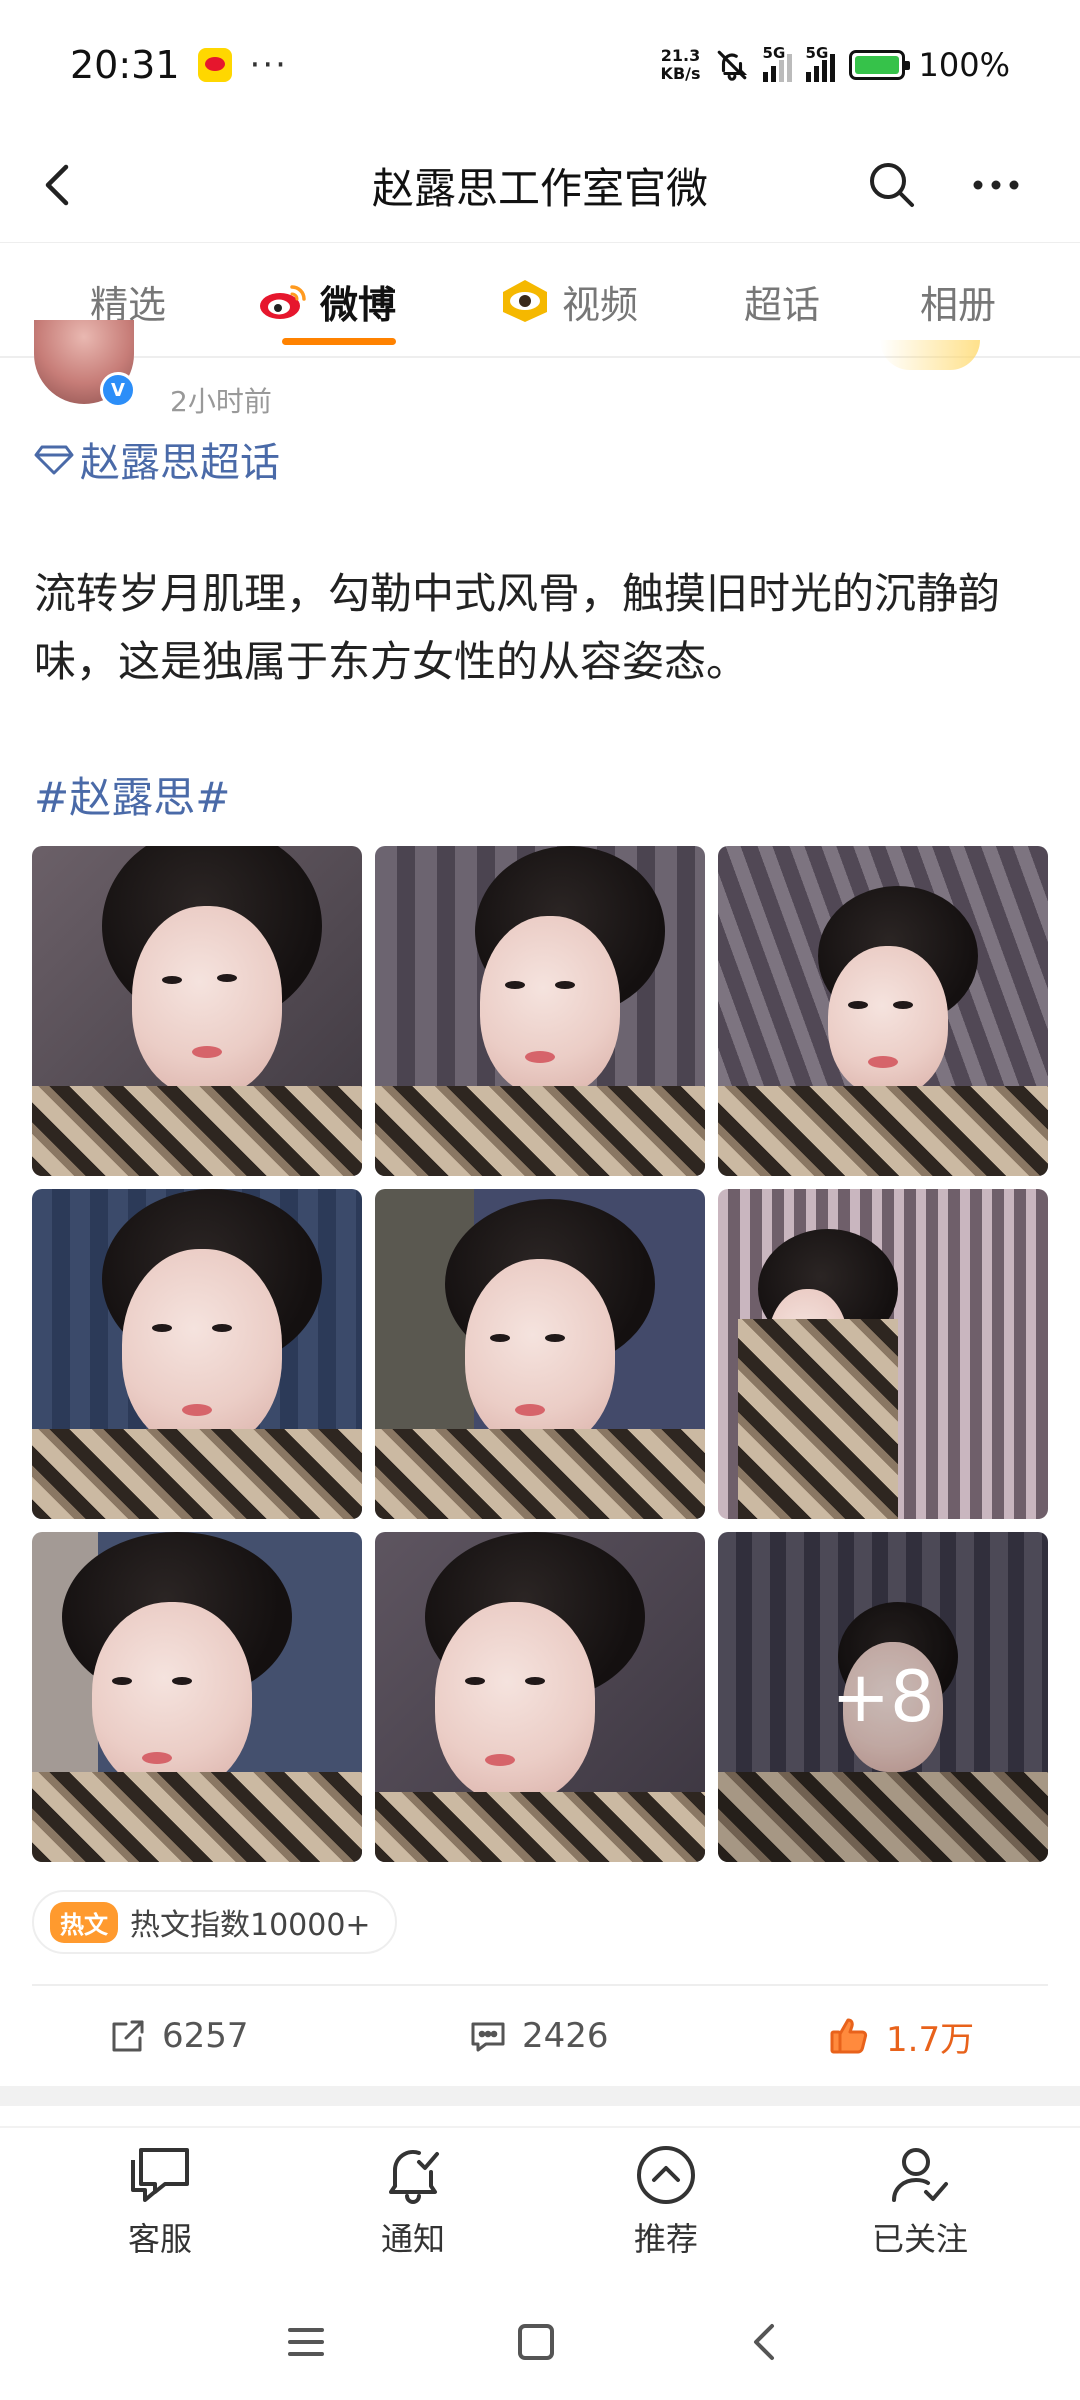 This screenshot has width=1080, height=2400. I want to click on nav-following: 已关注, so click(920, 2202).